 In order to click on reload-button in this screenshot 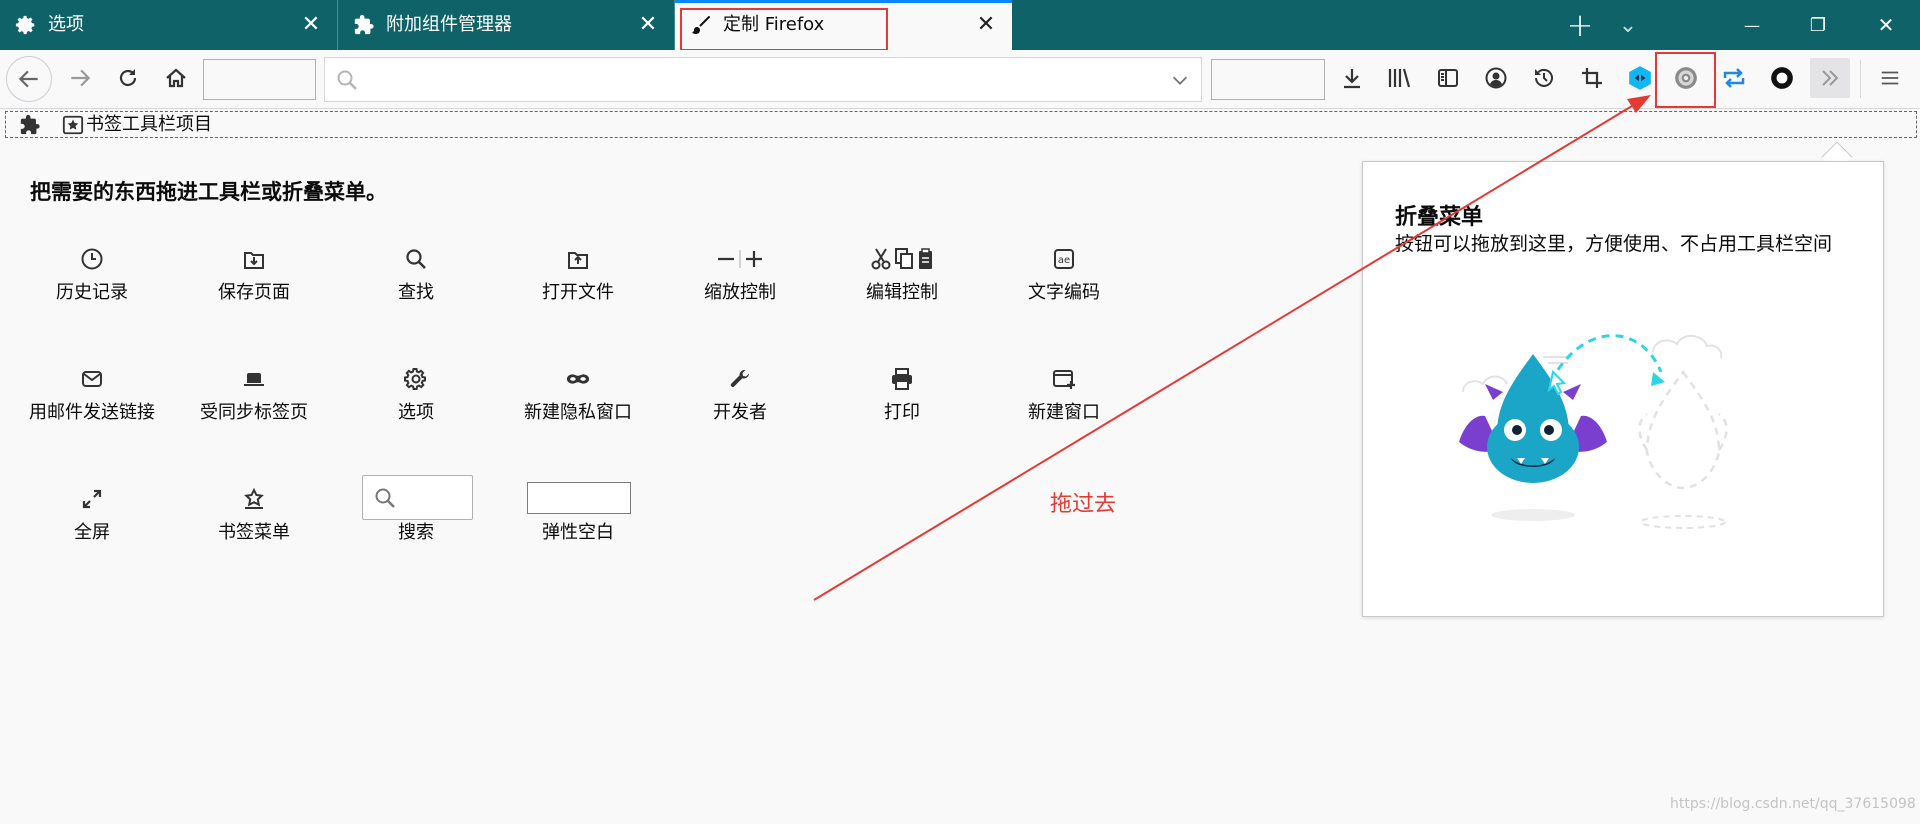, I will do `click(128, 78)`.